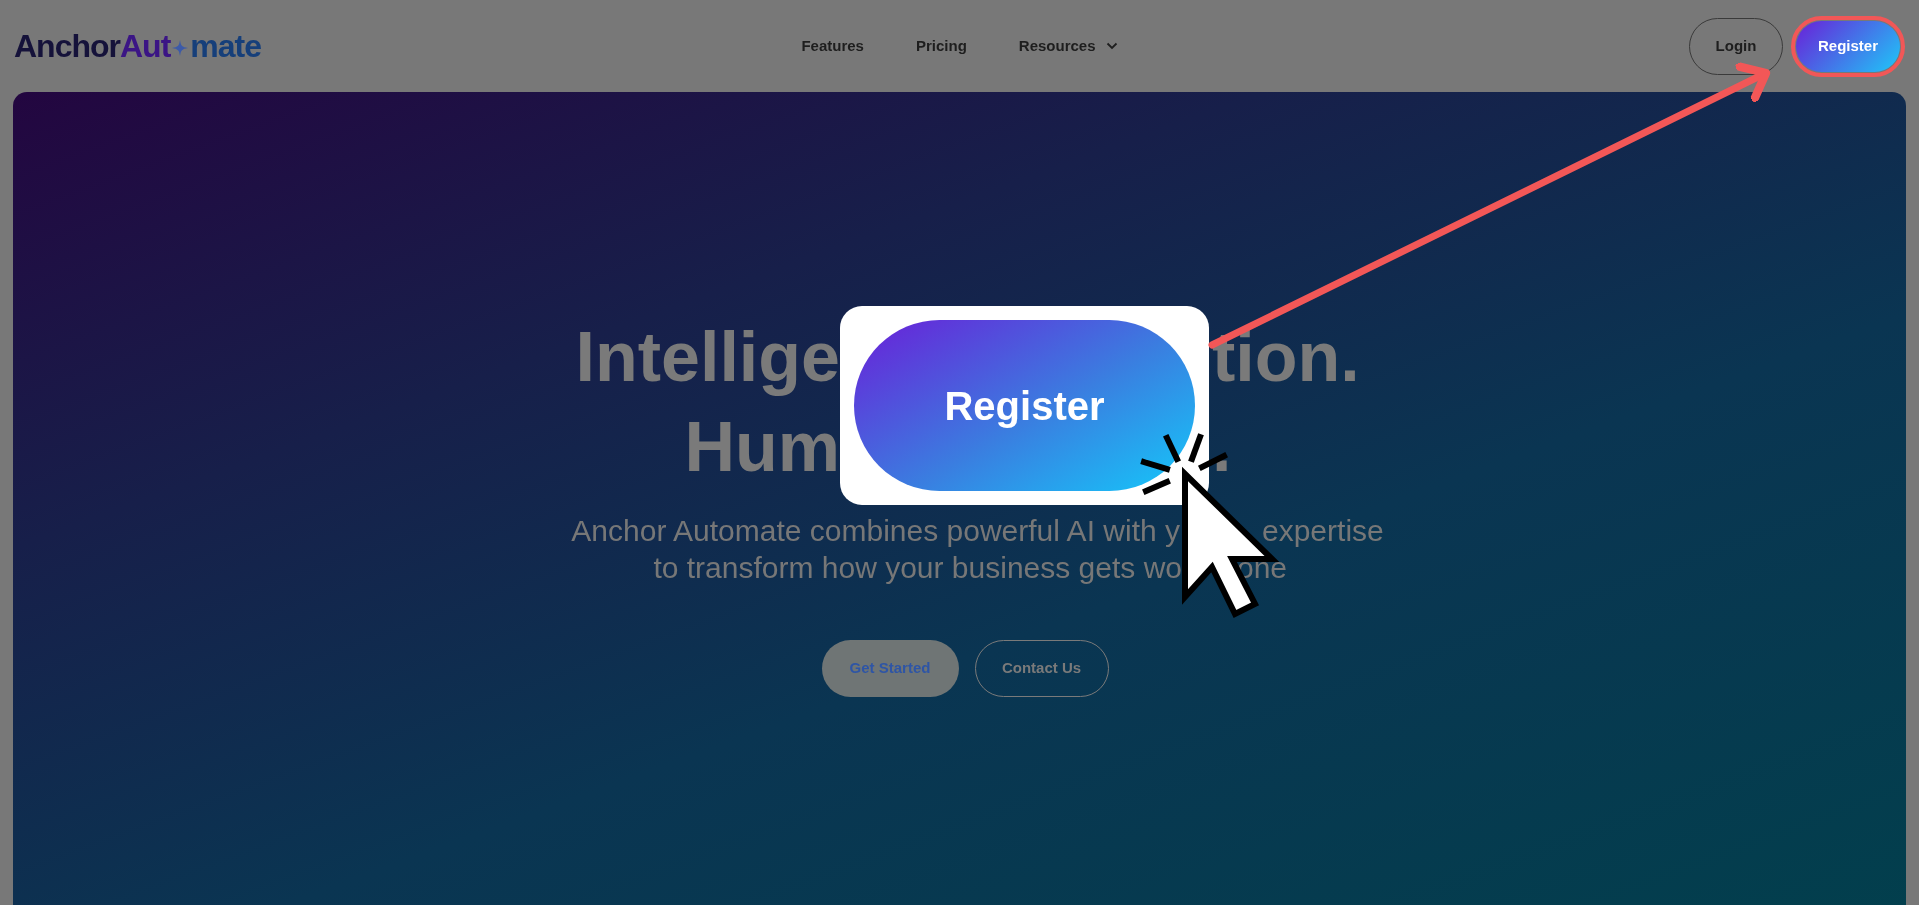 The image size is (1919, 905). What do you see at coordinates (707, 357) in the screenshot?
I see `headline-text: Intellige` at bounding box center [707, 357].